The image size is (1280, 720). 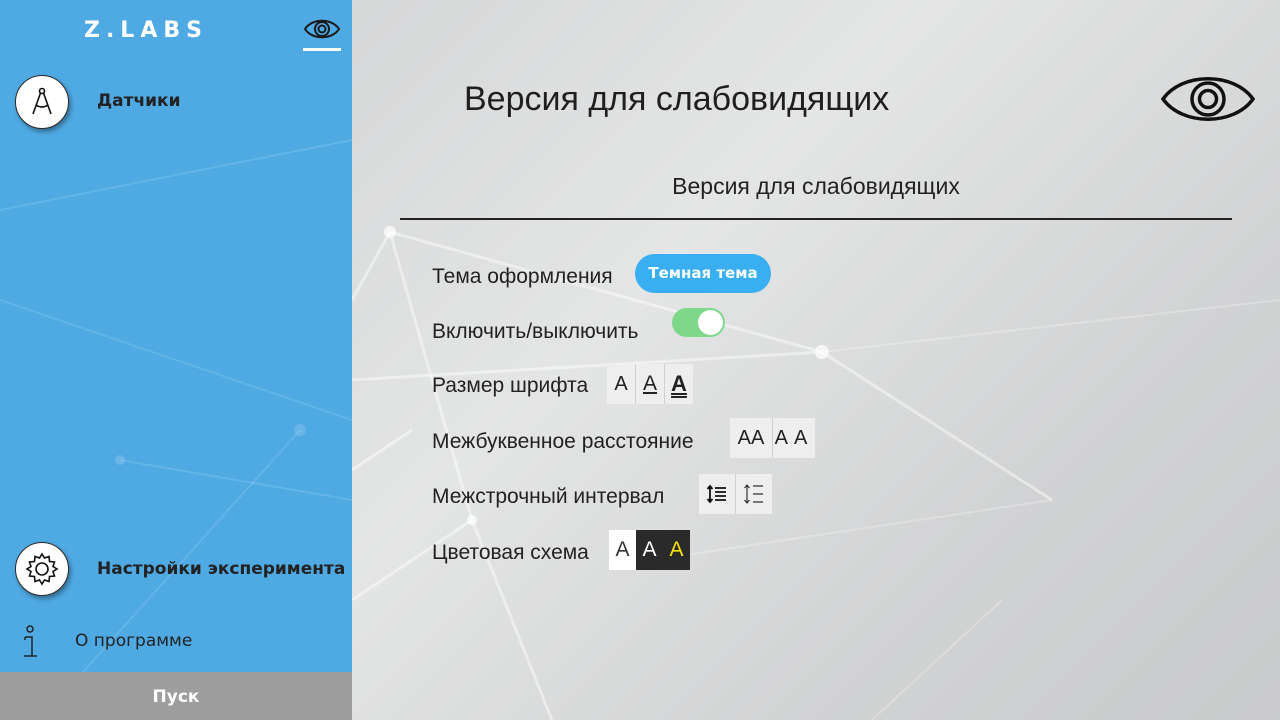 I want to click on theme-label: Тема оформления, so click(x=522, y=276).